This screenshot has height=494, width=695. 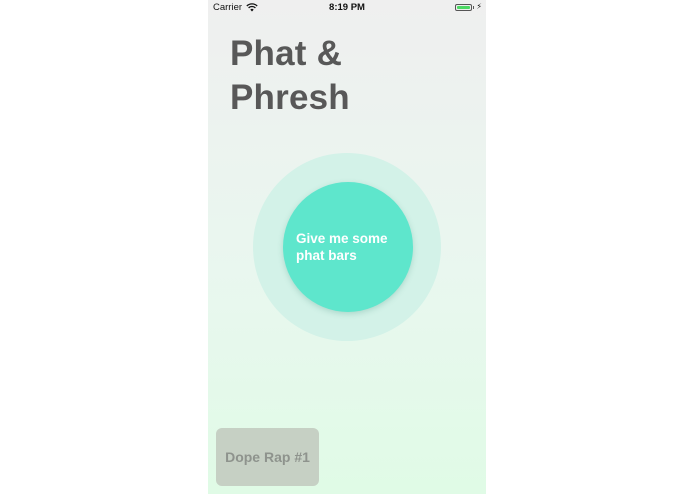 I want to click on saved-rap-card: Dope Rap #1, so click(x=267, y=457).